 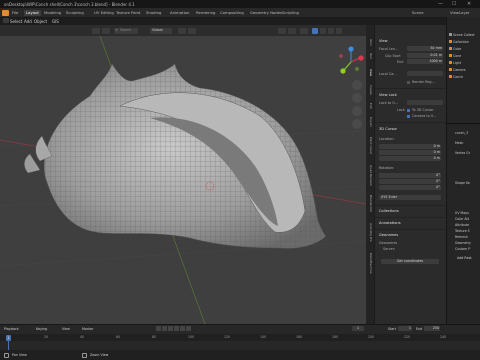 I want to click on end-frame-field: 250, so click(x=432, y=328).